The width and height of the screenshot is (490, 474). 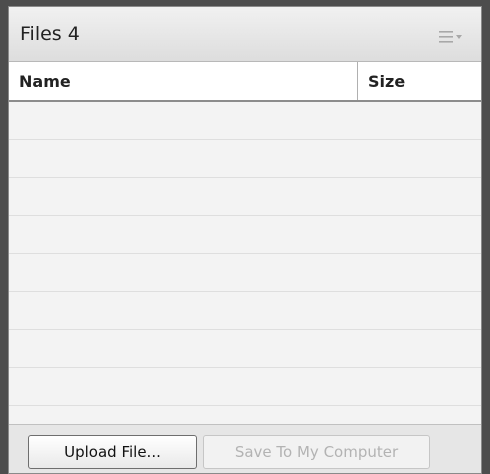 I want to click on column-header-name-label: Name, so click(x=45, y=81).